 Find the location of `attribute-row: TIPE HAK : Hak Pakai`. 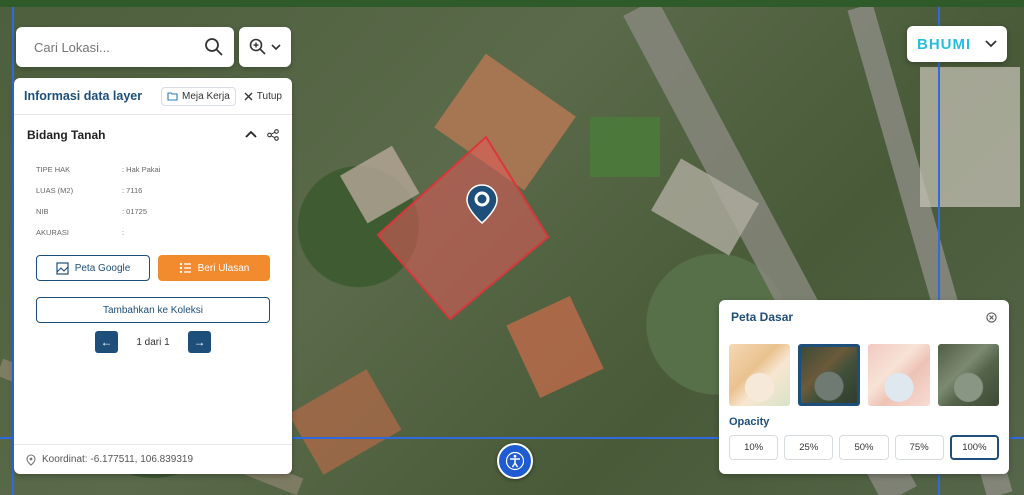

attribute-row: TIPE HAK : Hak Pakai is located at coordinates (153, 169).